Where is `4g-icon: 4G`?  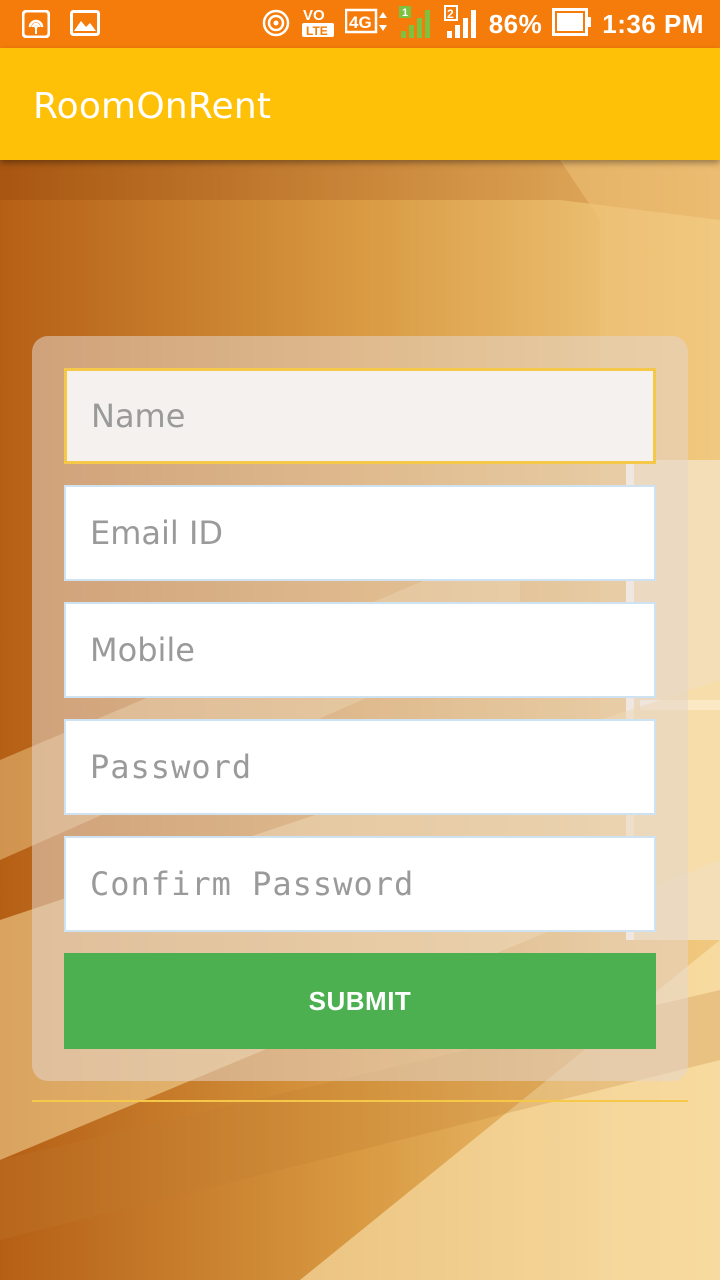 4g-icon: 4G is located at coordinates (365, 24).